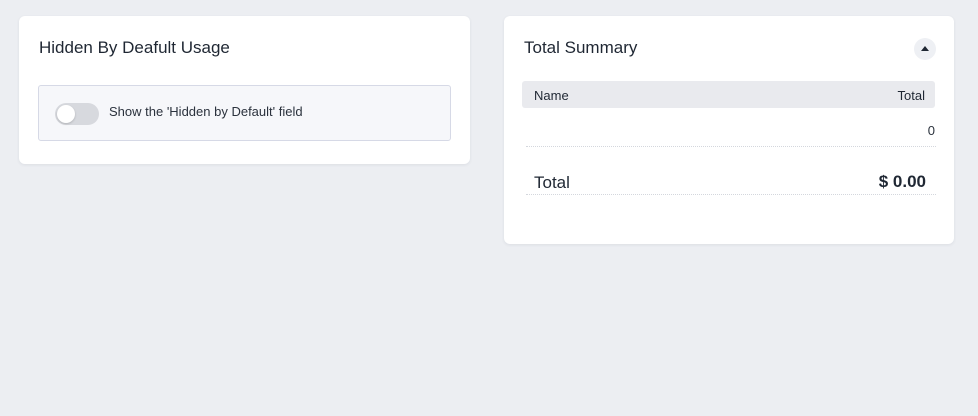 The width and height of the screenshot is (978, 416). I want to click on summary-table-header: Name Total, so click(728, 94).